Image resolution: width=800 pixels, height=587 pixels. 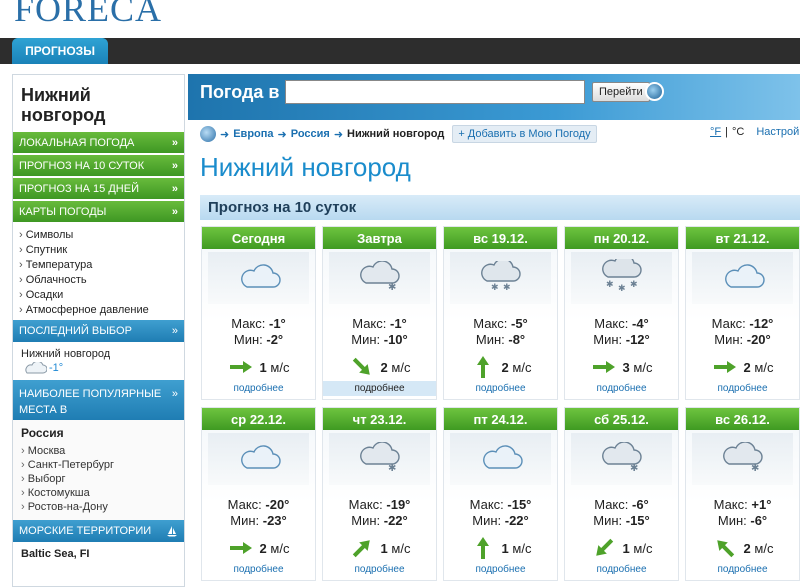 I want to click on max-temp: -5°, so click(x=519, y=323).